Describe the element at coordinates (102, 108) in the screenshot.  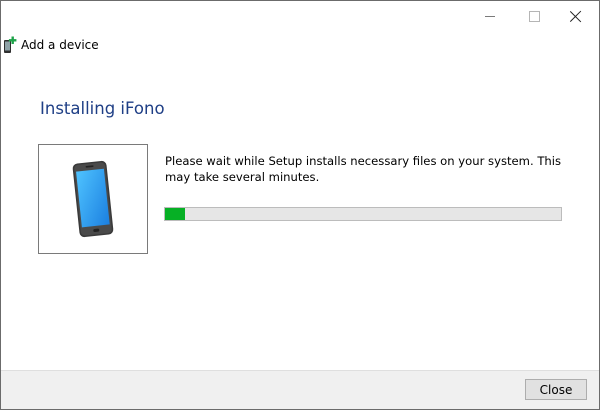
I see `page-heading: Installing iFono` at that location.